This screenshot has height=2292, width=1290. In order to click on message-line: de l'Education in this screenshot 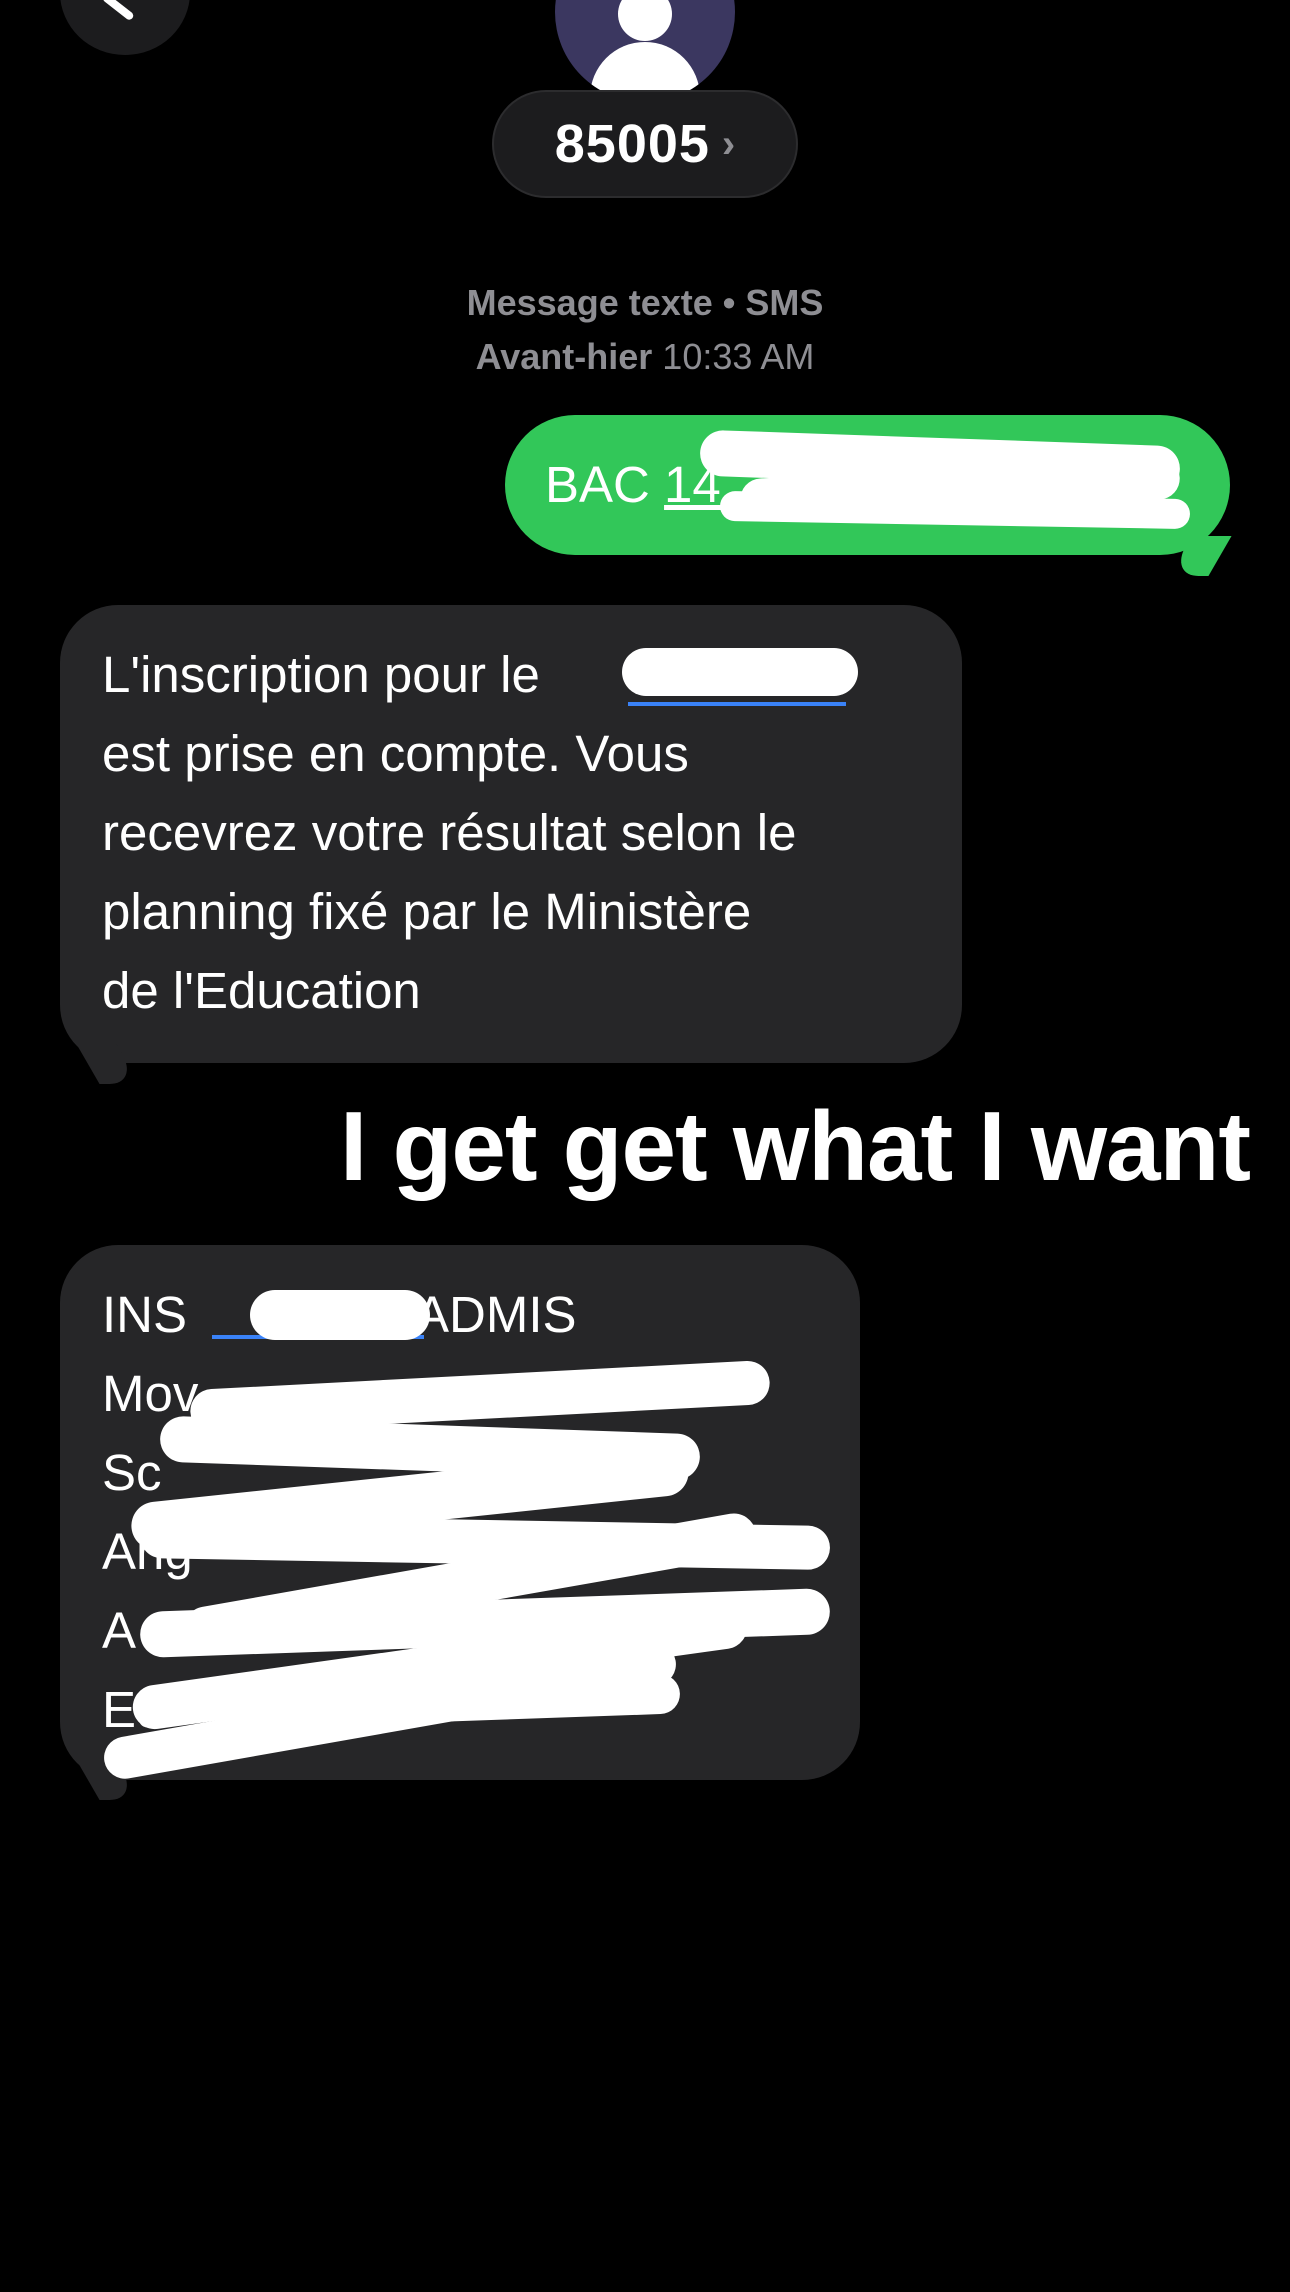, I will do `click(261, 990)`.